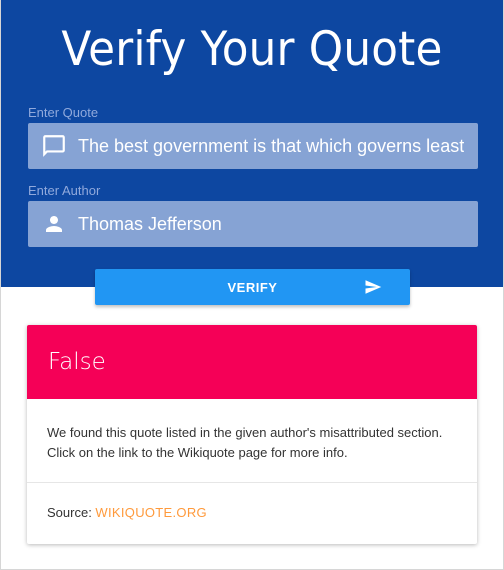 The width and height of the screenshot is (504, 570). What do you see at coordinates (150, 223) in the screenshot?
I see `author-input-value: Thomas Jefferson` at bounding box center [150, 223].